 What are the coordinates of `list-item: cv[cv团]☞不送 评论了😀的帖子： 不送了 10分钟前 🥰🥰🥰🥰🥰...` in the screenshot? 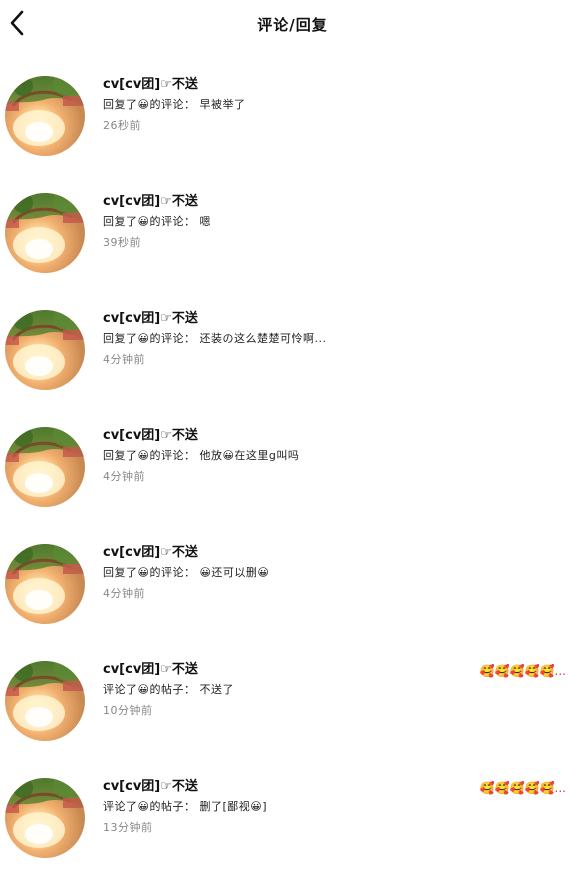 It's located at (292, 701).